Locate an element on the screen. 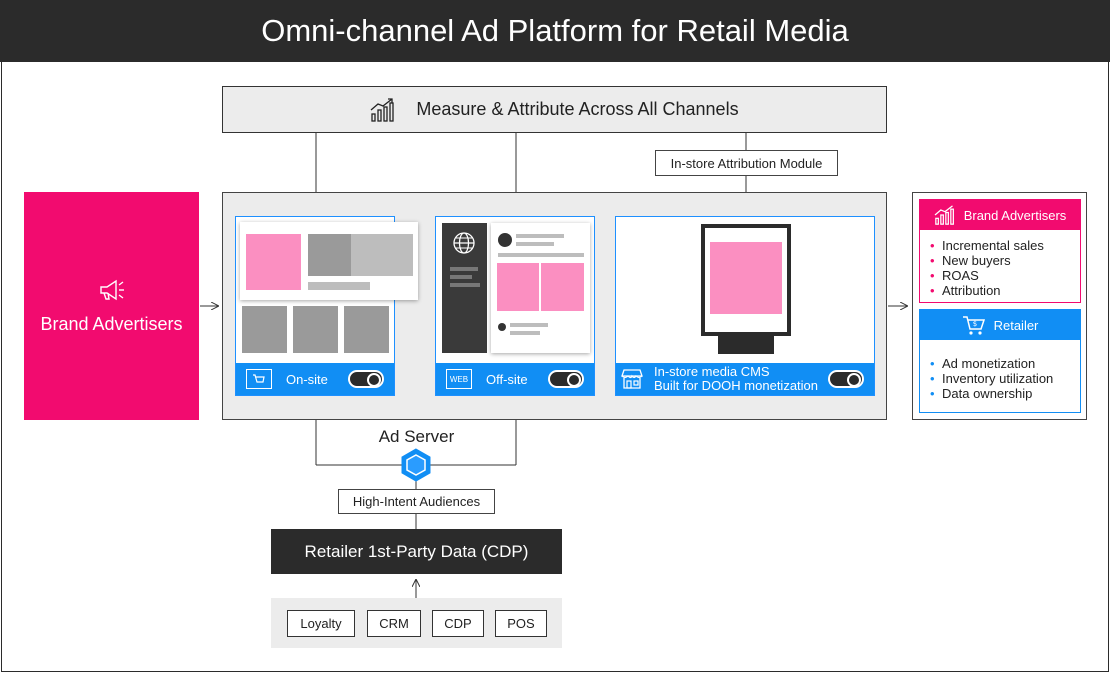 This screenshot has width=1110, height=673. list-item: New buyers is located at coordinates (1005, 260).